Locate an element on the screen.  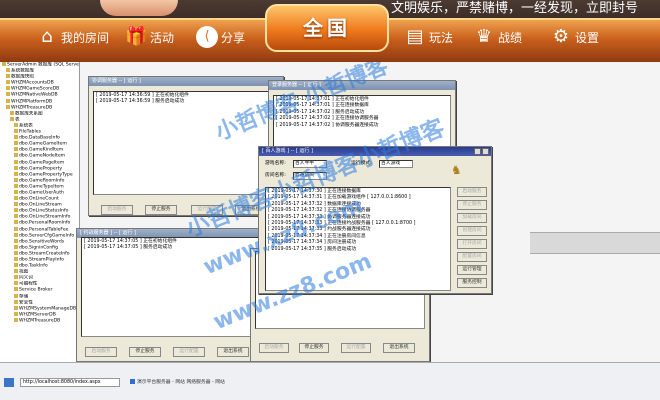
share-button: ⟨ 分享 is located at coordinates (220, 37).